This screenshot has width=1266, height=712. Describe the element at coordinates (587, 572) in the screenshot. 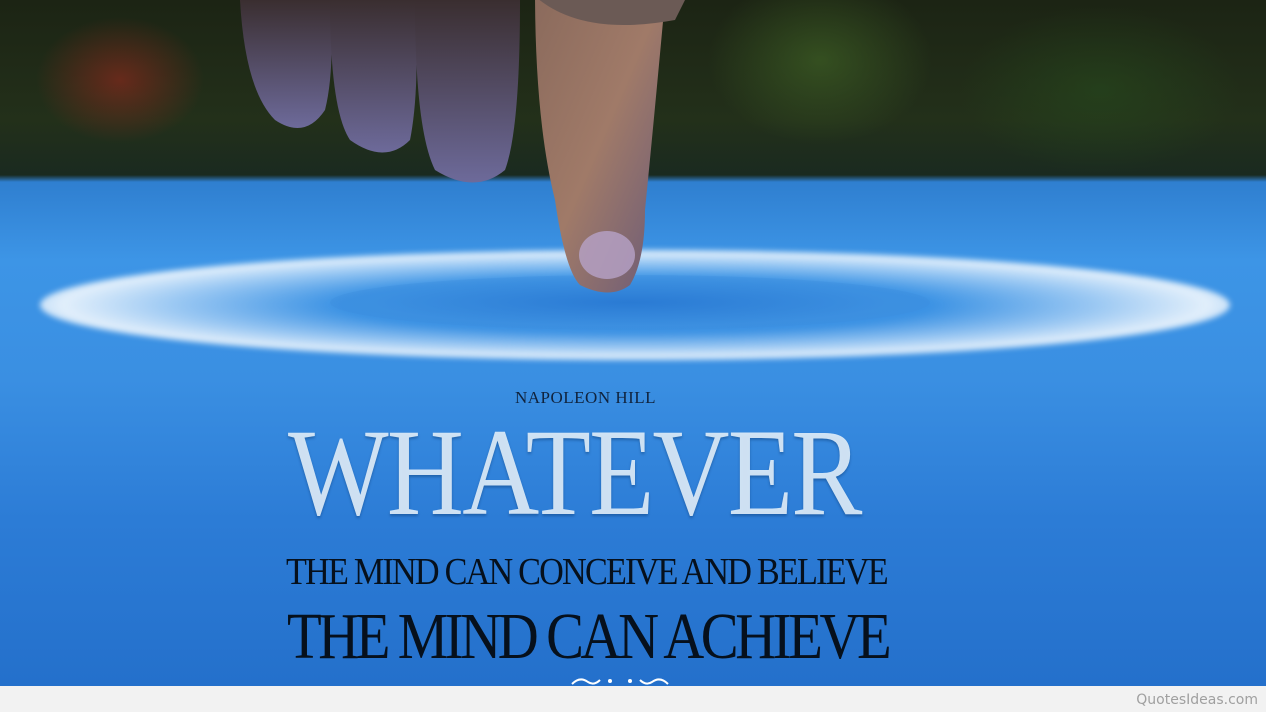

I see `quote-line-one: THE MIND CAN CONCEIVE AND BELIEVE` at that location.